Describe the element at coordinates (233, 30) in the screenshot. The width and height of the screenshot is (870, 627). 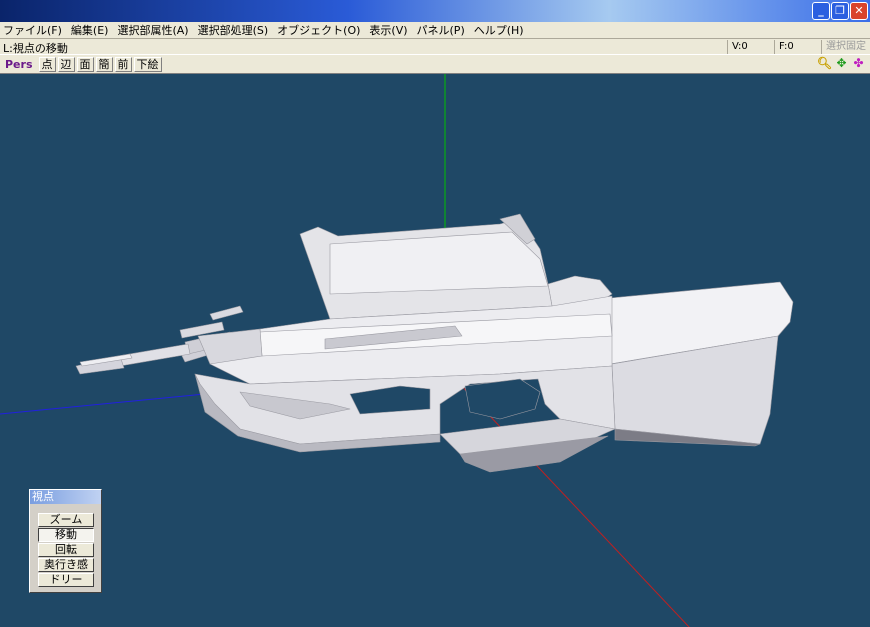
I see `menu-selection-processing: 選択部処理(S)` at that location.